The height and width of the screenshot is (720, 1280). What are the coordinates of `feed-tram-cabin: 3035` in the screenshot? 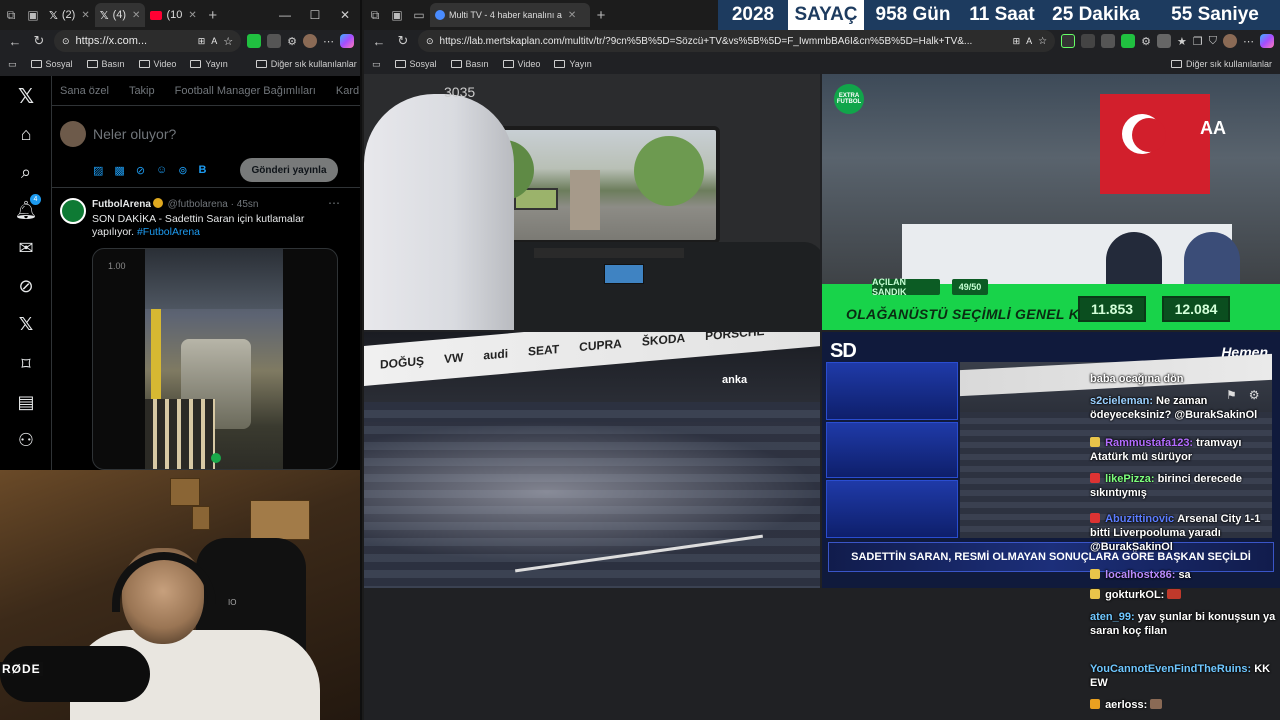 It's located at (592, 202).